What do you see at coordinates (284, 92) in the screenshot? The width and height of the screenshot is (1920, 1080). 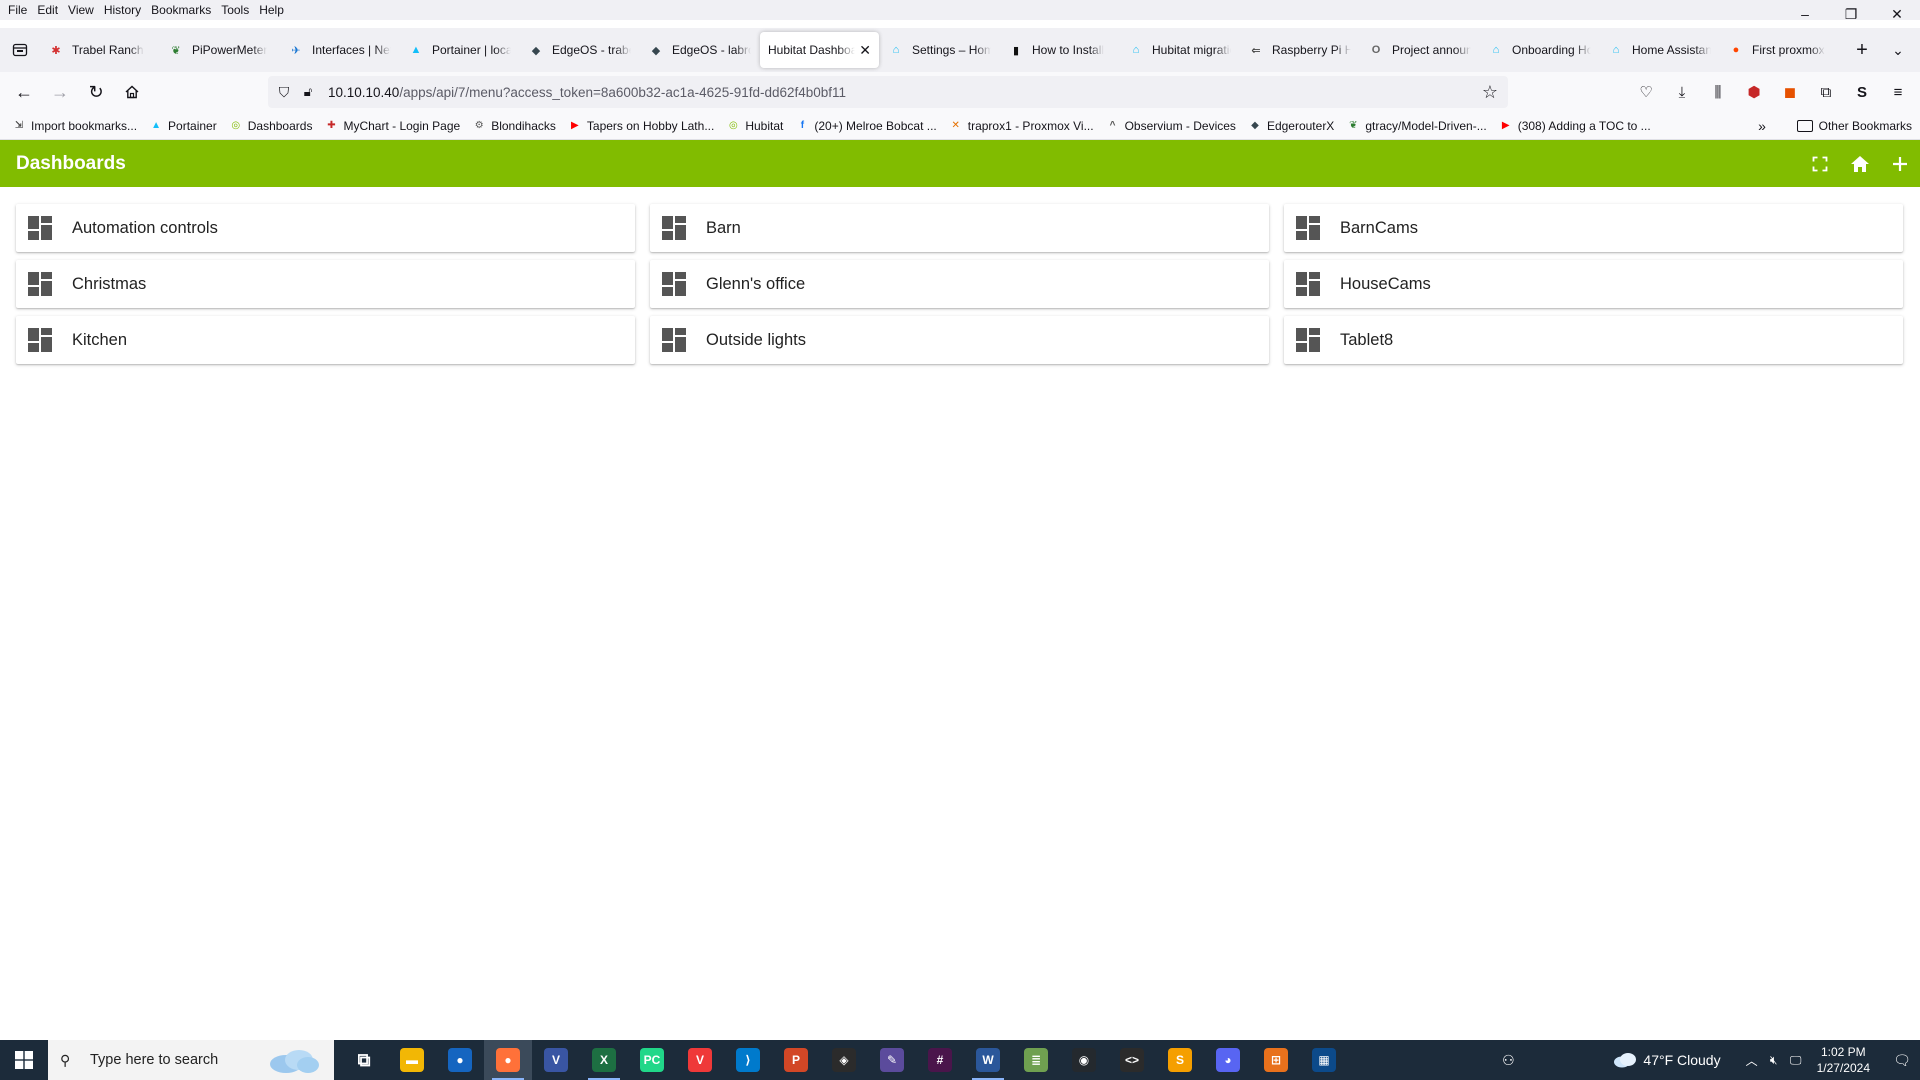 I see `tracking-protection-shield-icon: ⛉` at bounding box center [284, 92].